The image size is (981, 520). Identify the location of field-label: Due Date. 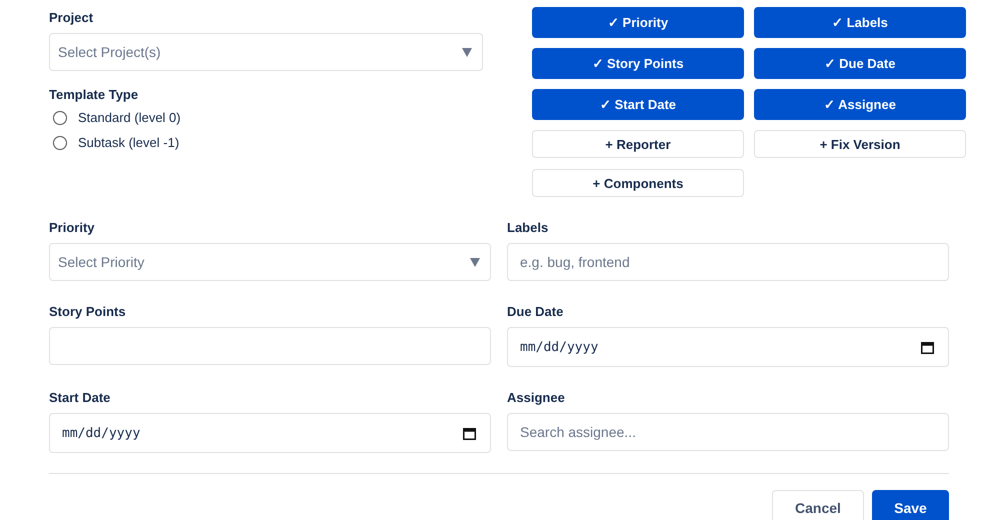
(535, 312).